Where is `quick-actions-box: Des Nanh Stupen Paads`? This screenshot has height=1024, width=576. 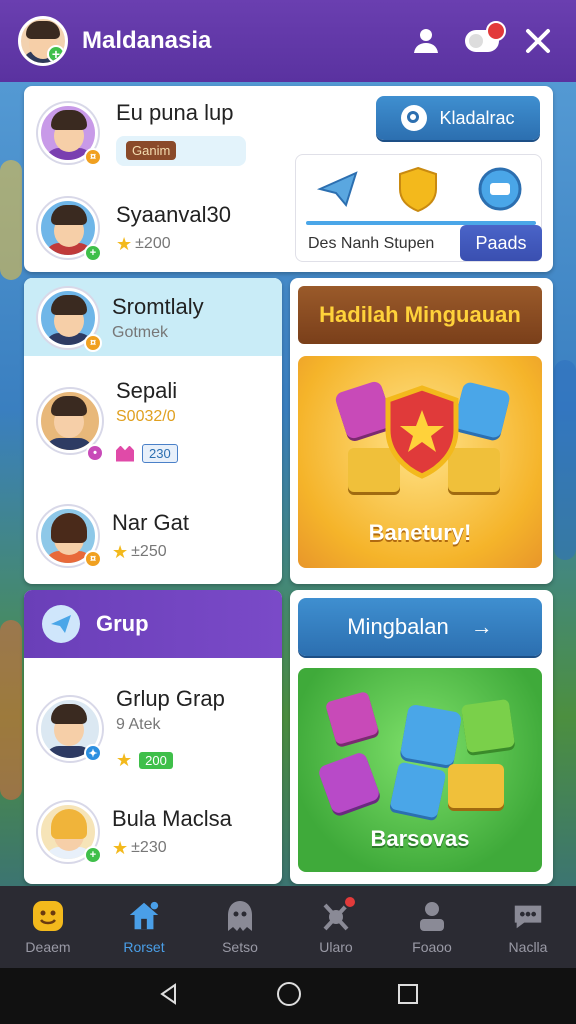 quick-actions-box: Des Nanh Stupen Paads is located at coordinates (418, 208).